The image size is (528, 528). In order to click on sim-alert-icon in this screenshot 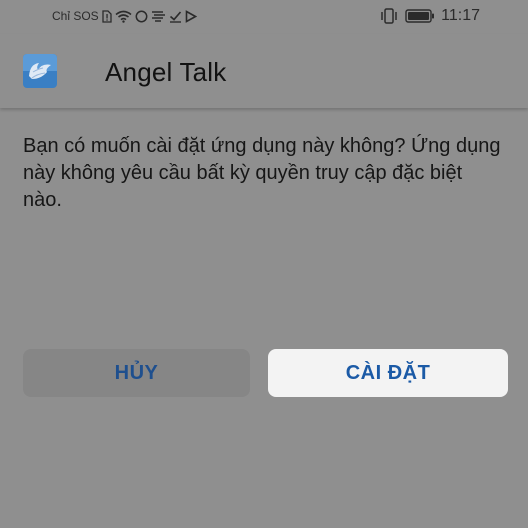, I will do `click(107, 16)`.